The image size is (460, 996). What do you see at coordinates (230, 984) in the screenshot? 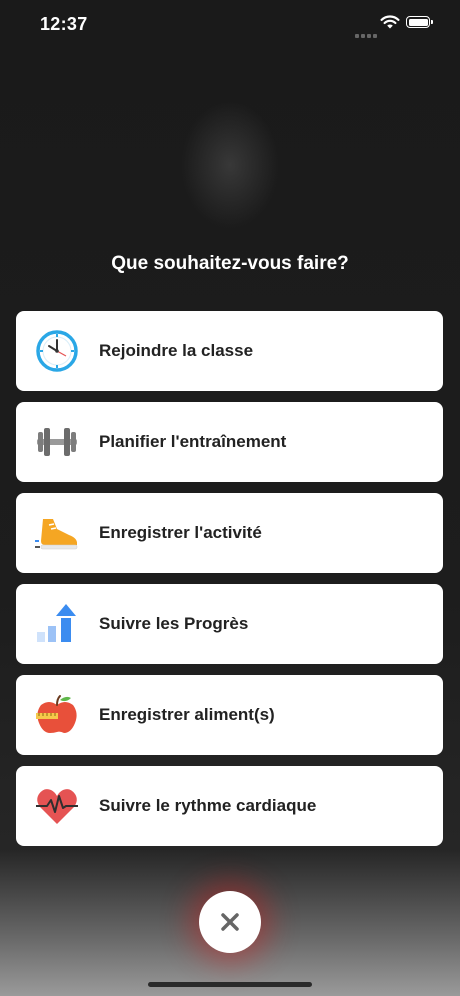
I see `home-indicator` at bounding box center [230, 984].